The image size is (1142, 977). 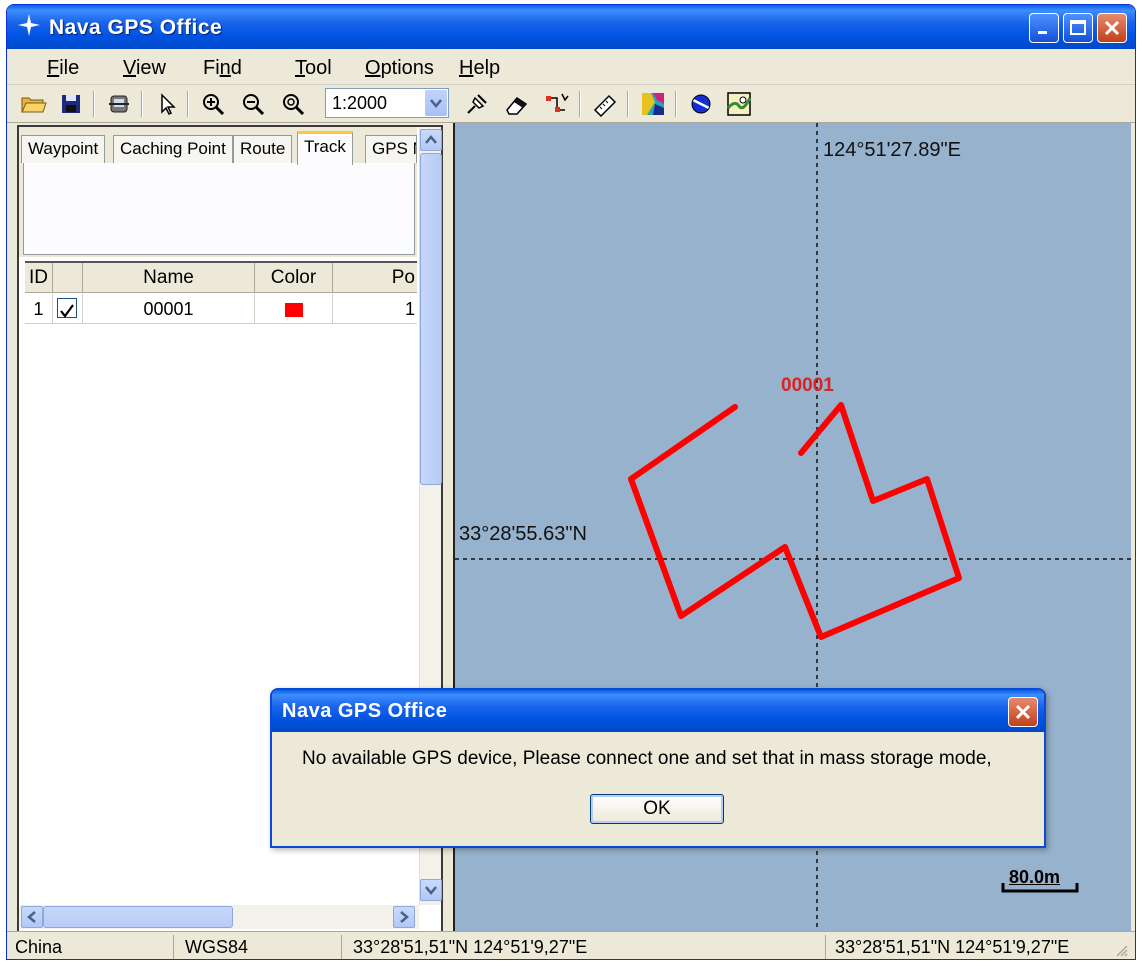 I want to click on scroll-right-button, so click(x=404, y=917).